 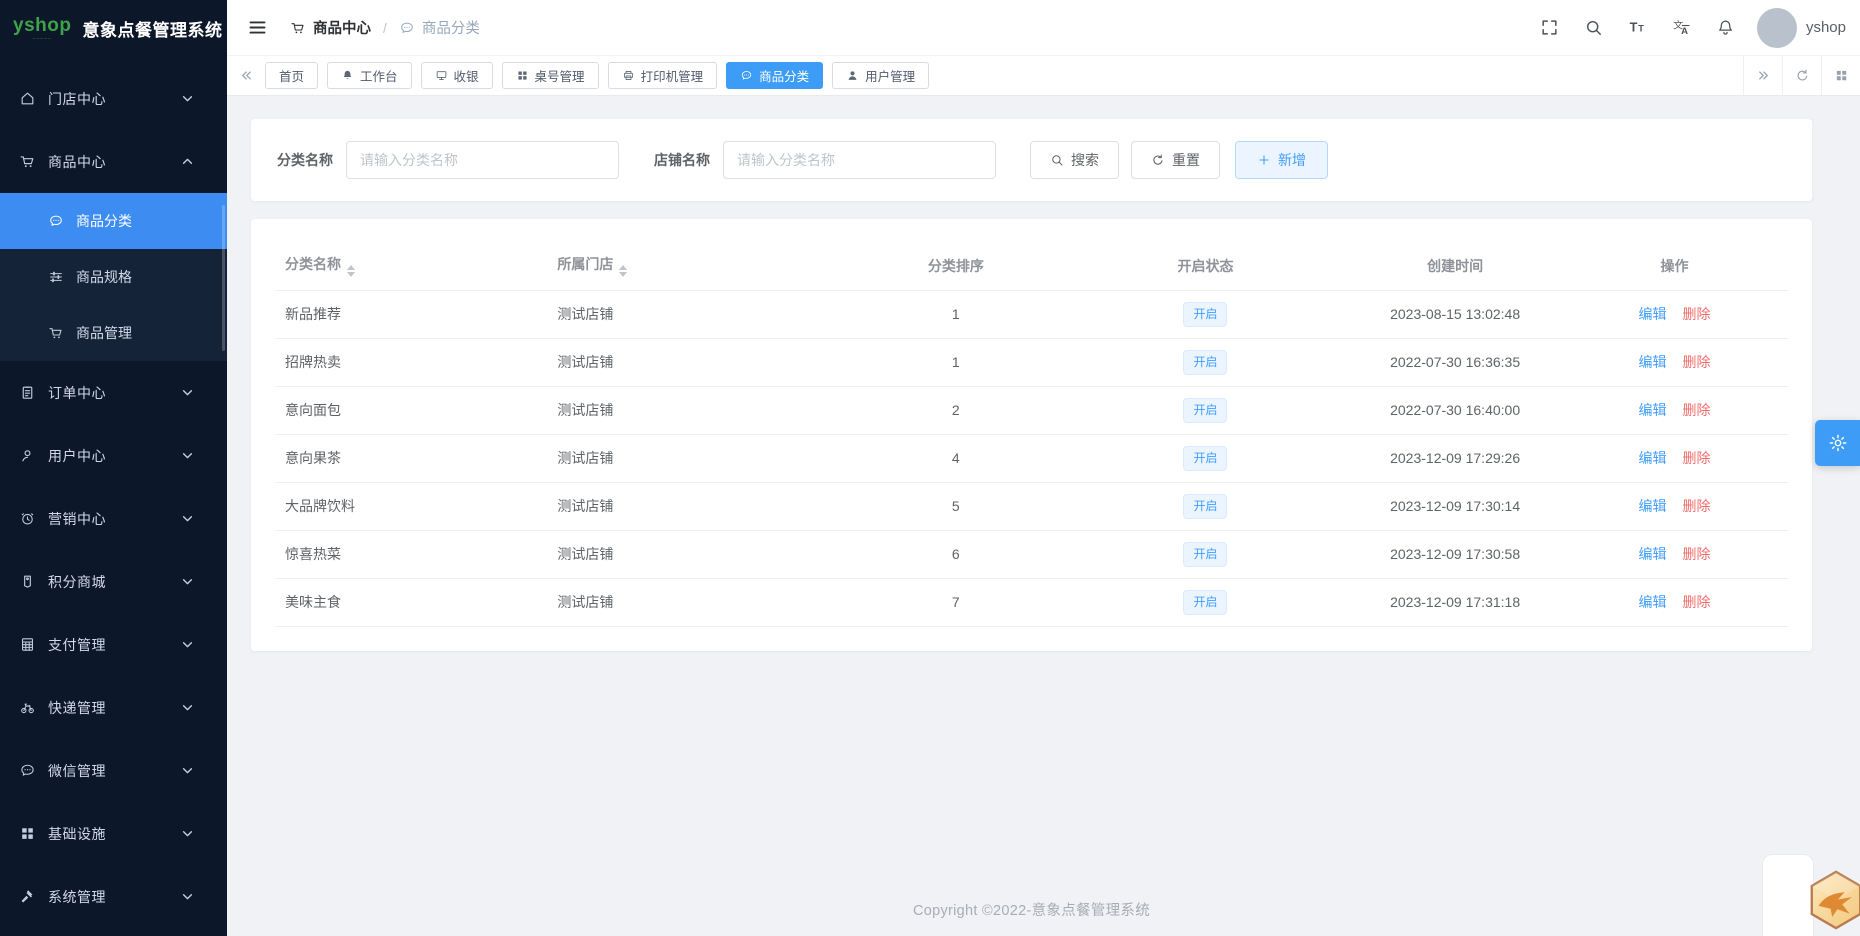 What do you see at coordinates (223, 278) in the screenshot?
I see `sidebar-scrollbar` at bounding box center [223, 278].